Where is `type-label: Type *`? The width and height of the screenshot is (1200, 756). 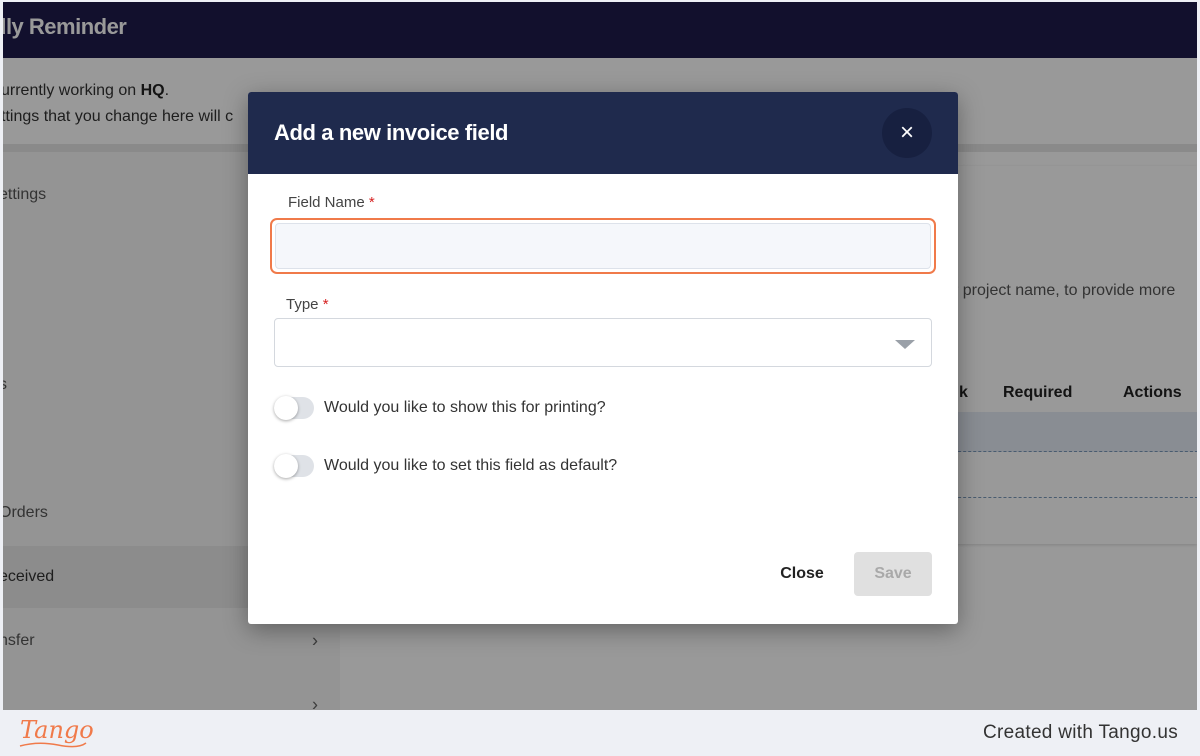
type-label: Type * is located at coordinates (307, 304).